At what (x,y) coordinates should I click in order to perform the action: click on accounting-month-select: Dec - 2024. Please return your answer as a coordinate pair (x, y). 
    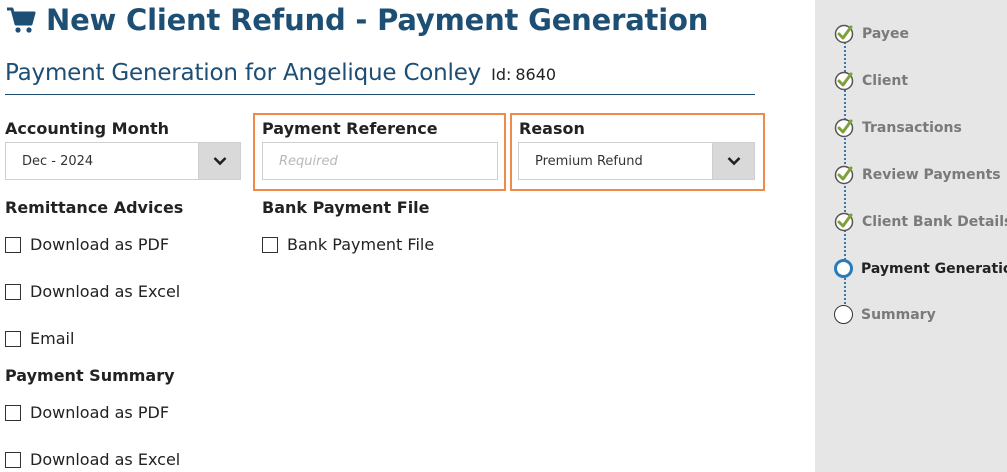
    Looking at the image, I should click on (123, 161).